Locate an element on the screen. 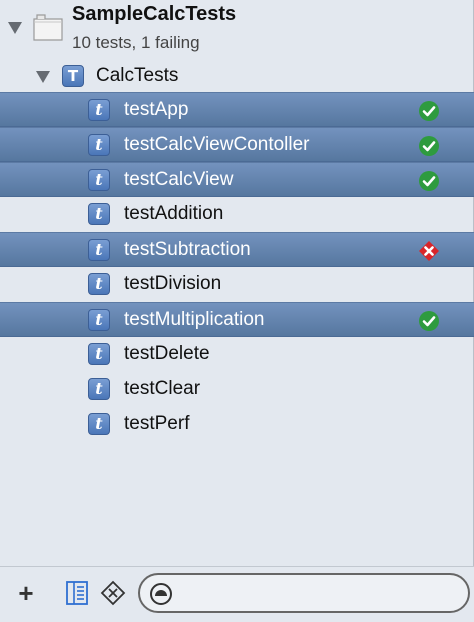 The image size is (474, 622). test-row: t testCalcViewContoller is located at coordinates (237, 144).